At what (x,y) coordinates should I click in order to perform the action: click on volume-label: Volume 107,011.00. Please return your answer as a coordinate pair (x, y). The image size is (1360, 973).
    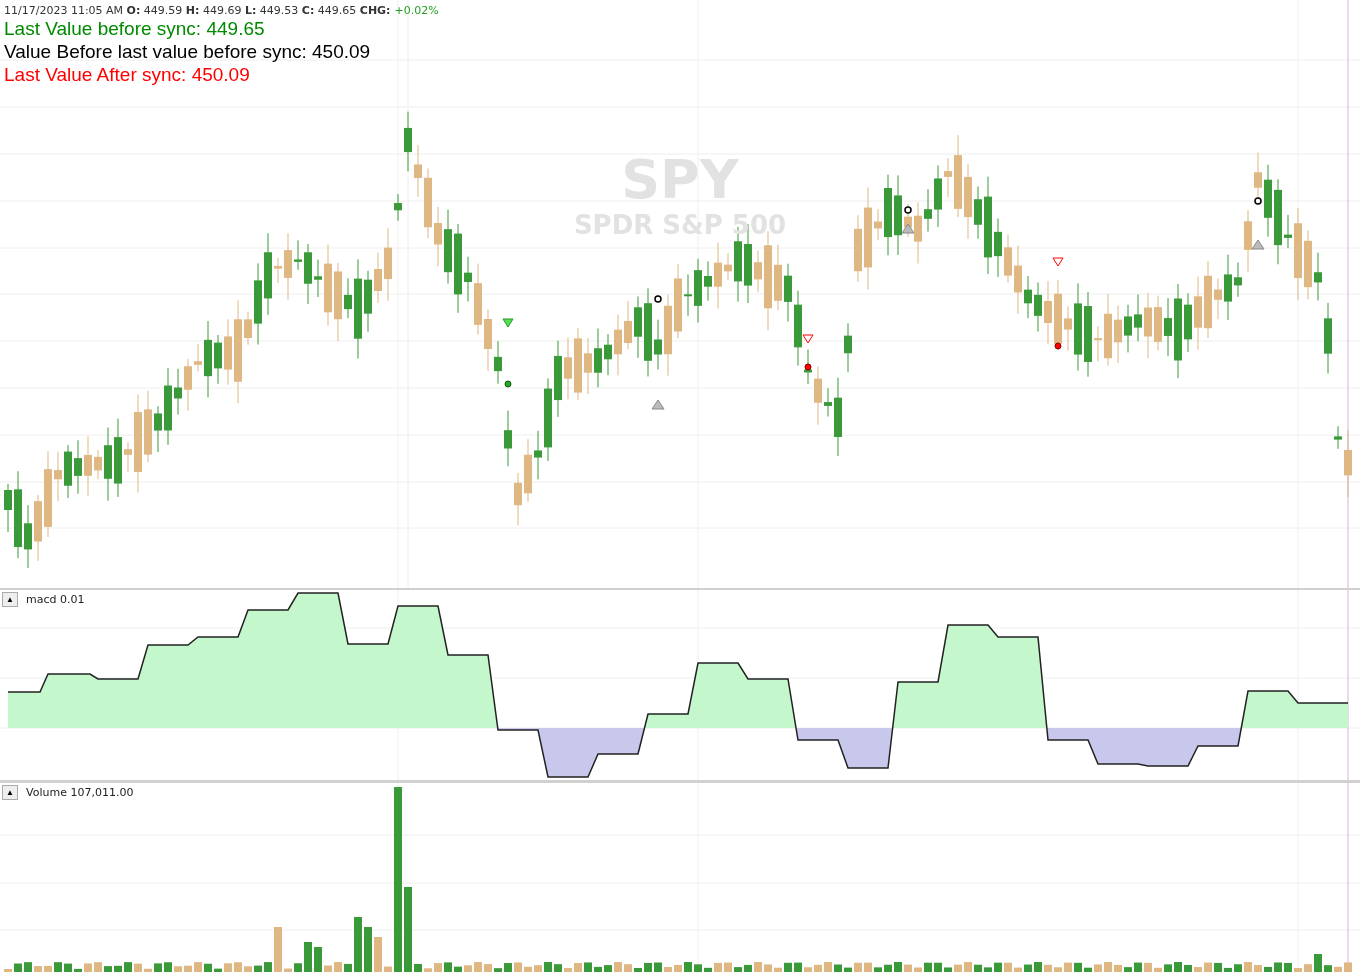
    Looking at the image, I should click on (80, 792).